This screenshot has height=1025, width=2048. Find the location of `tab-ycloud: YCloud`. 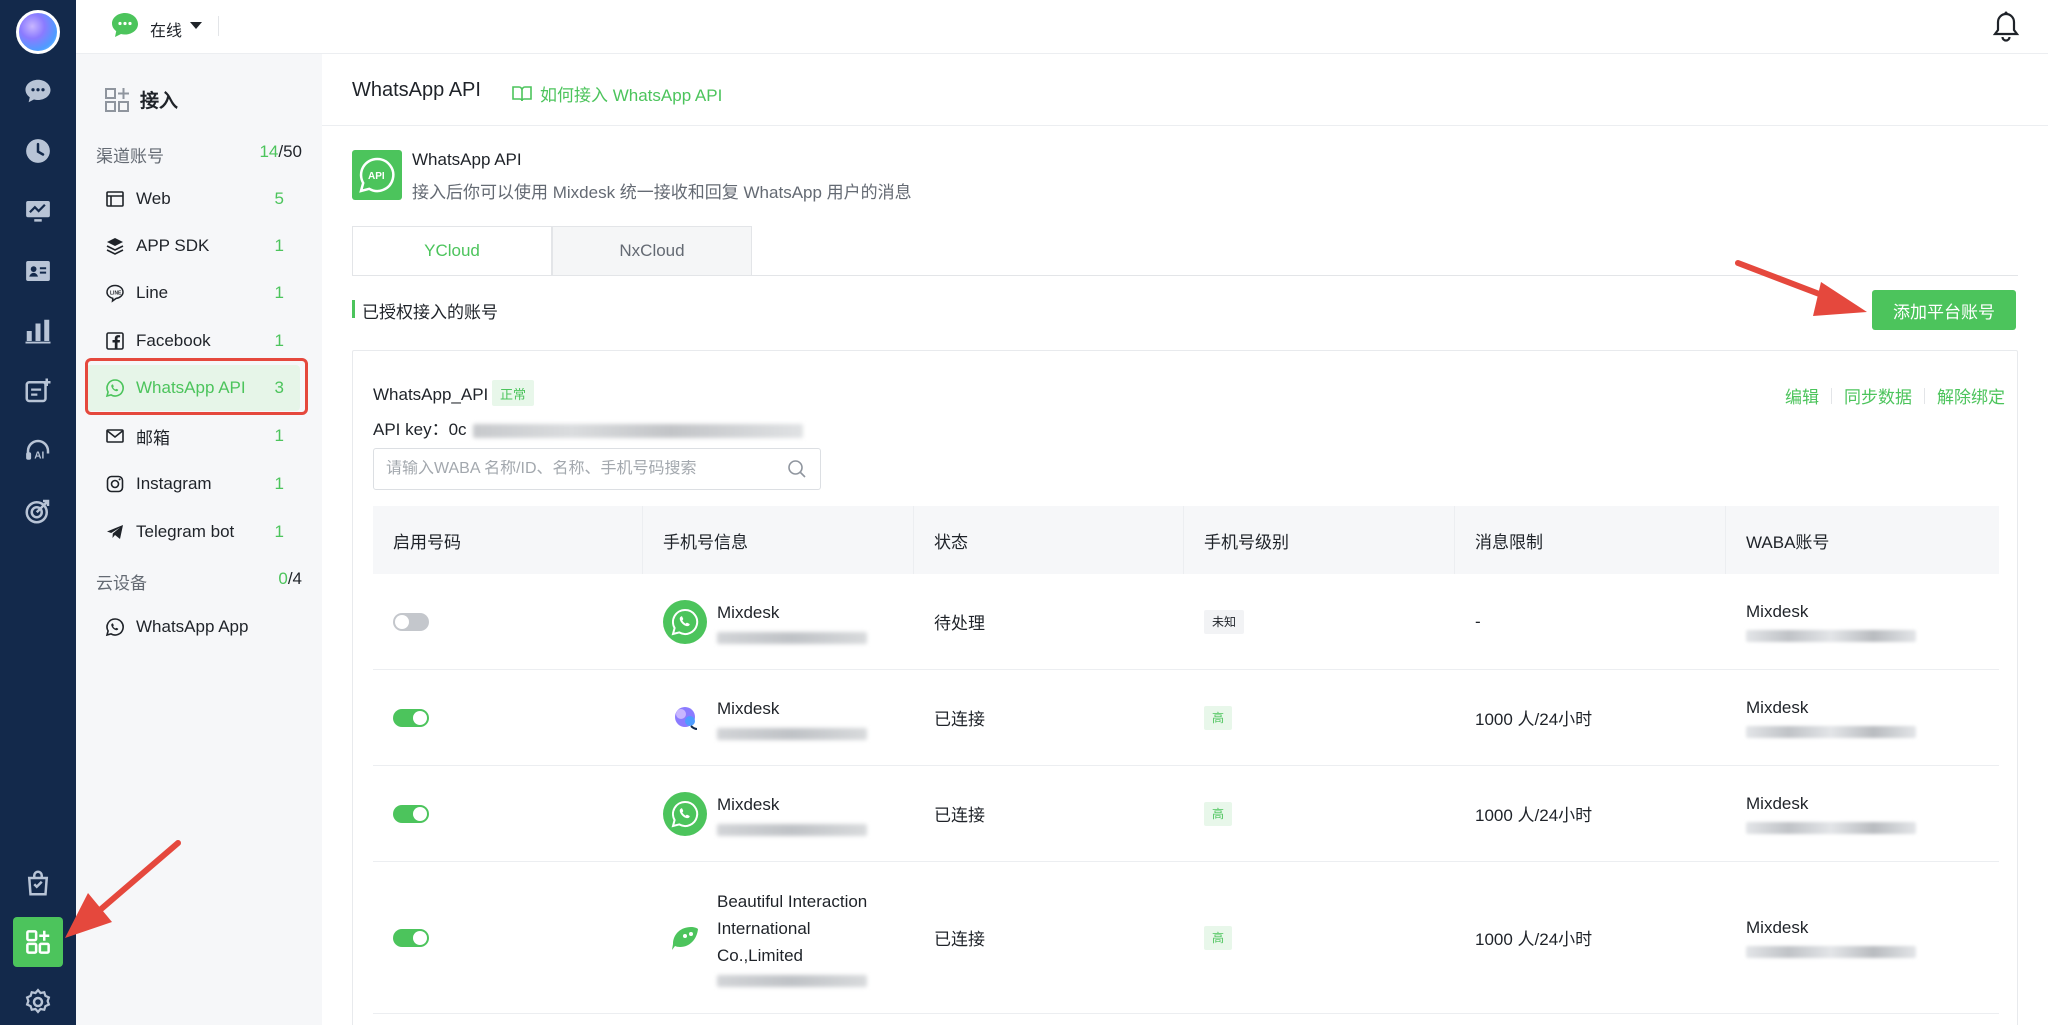

tab-ycloud: YCloud is located at coordinates (452, 251).